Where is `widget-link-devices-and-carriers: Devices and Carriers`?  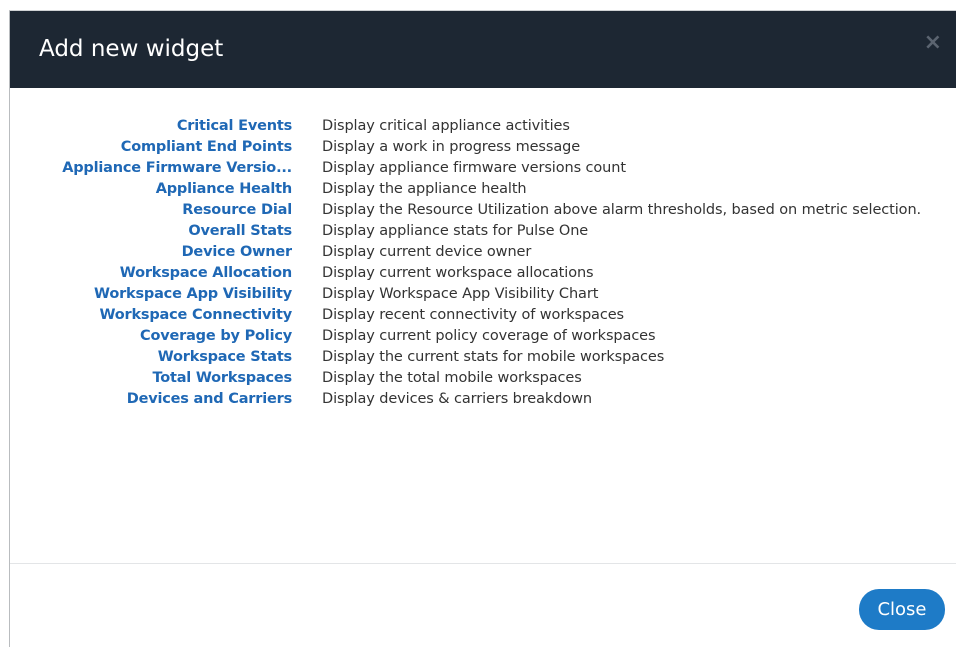 widget-link-devices-and-carriers: Devices and Carriers is located at coordinates (151, 399).